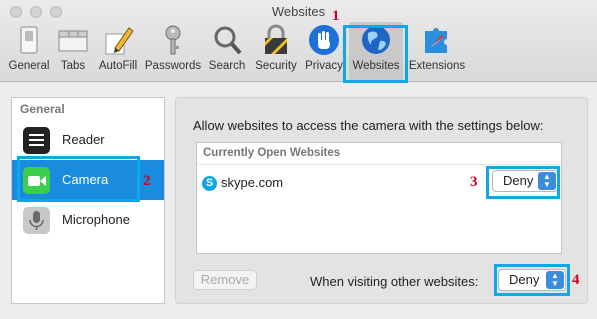 This screenshot has height=319, width=597. Describe the element at coordinates (29, 40) in the screenshot. I see `general-switch-icon` at that location.